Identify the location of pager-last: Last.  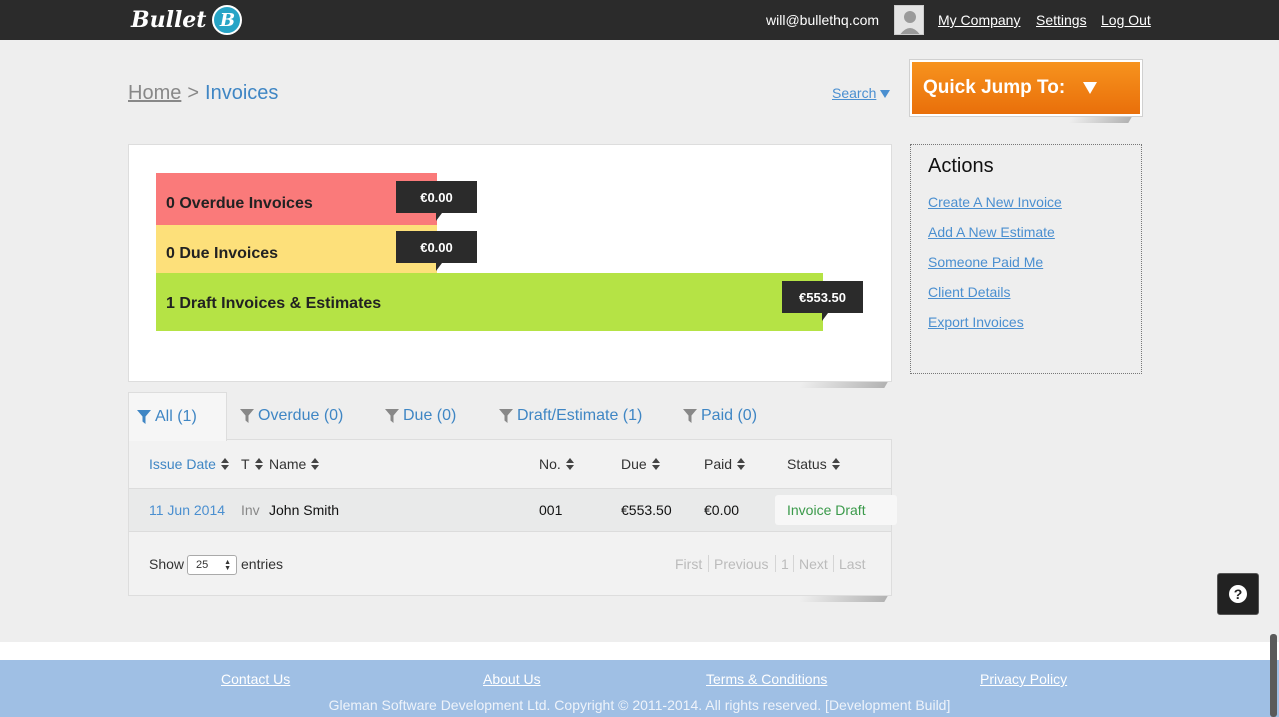
(852, 564).